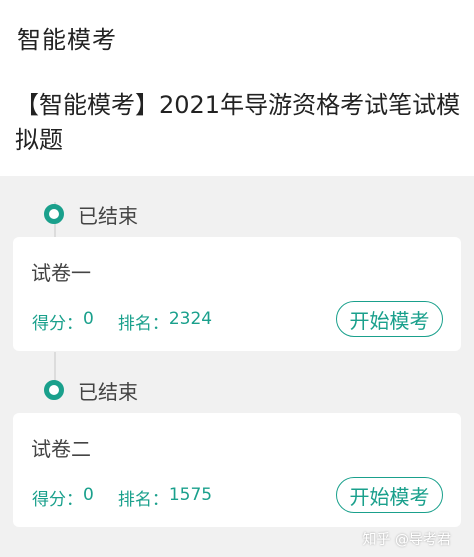 The height and width of the screenshot is (557, 474). What do you see at coordinates (61, 449) in the screenshot?
I see `paper-name: 试卷二` at bounding box center [61, 449].